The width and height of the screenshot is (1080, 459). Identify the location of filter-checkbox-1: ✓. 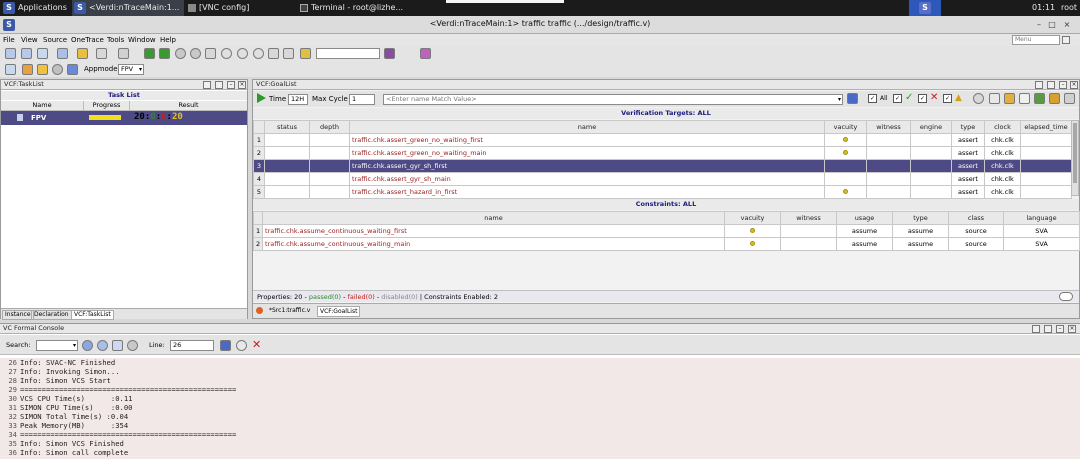
(897, 98).